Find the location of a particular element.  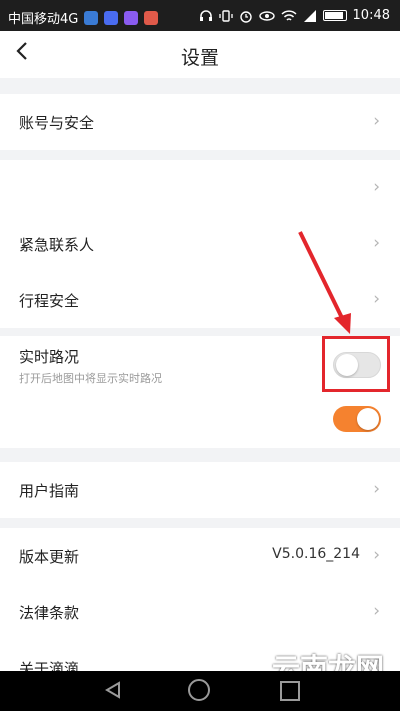

app-header: 设置 is located at coordinates (200, 54).